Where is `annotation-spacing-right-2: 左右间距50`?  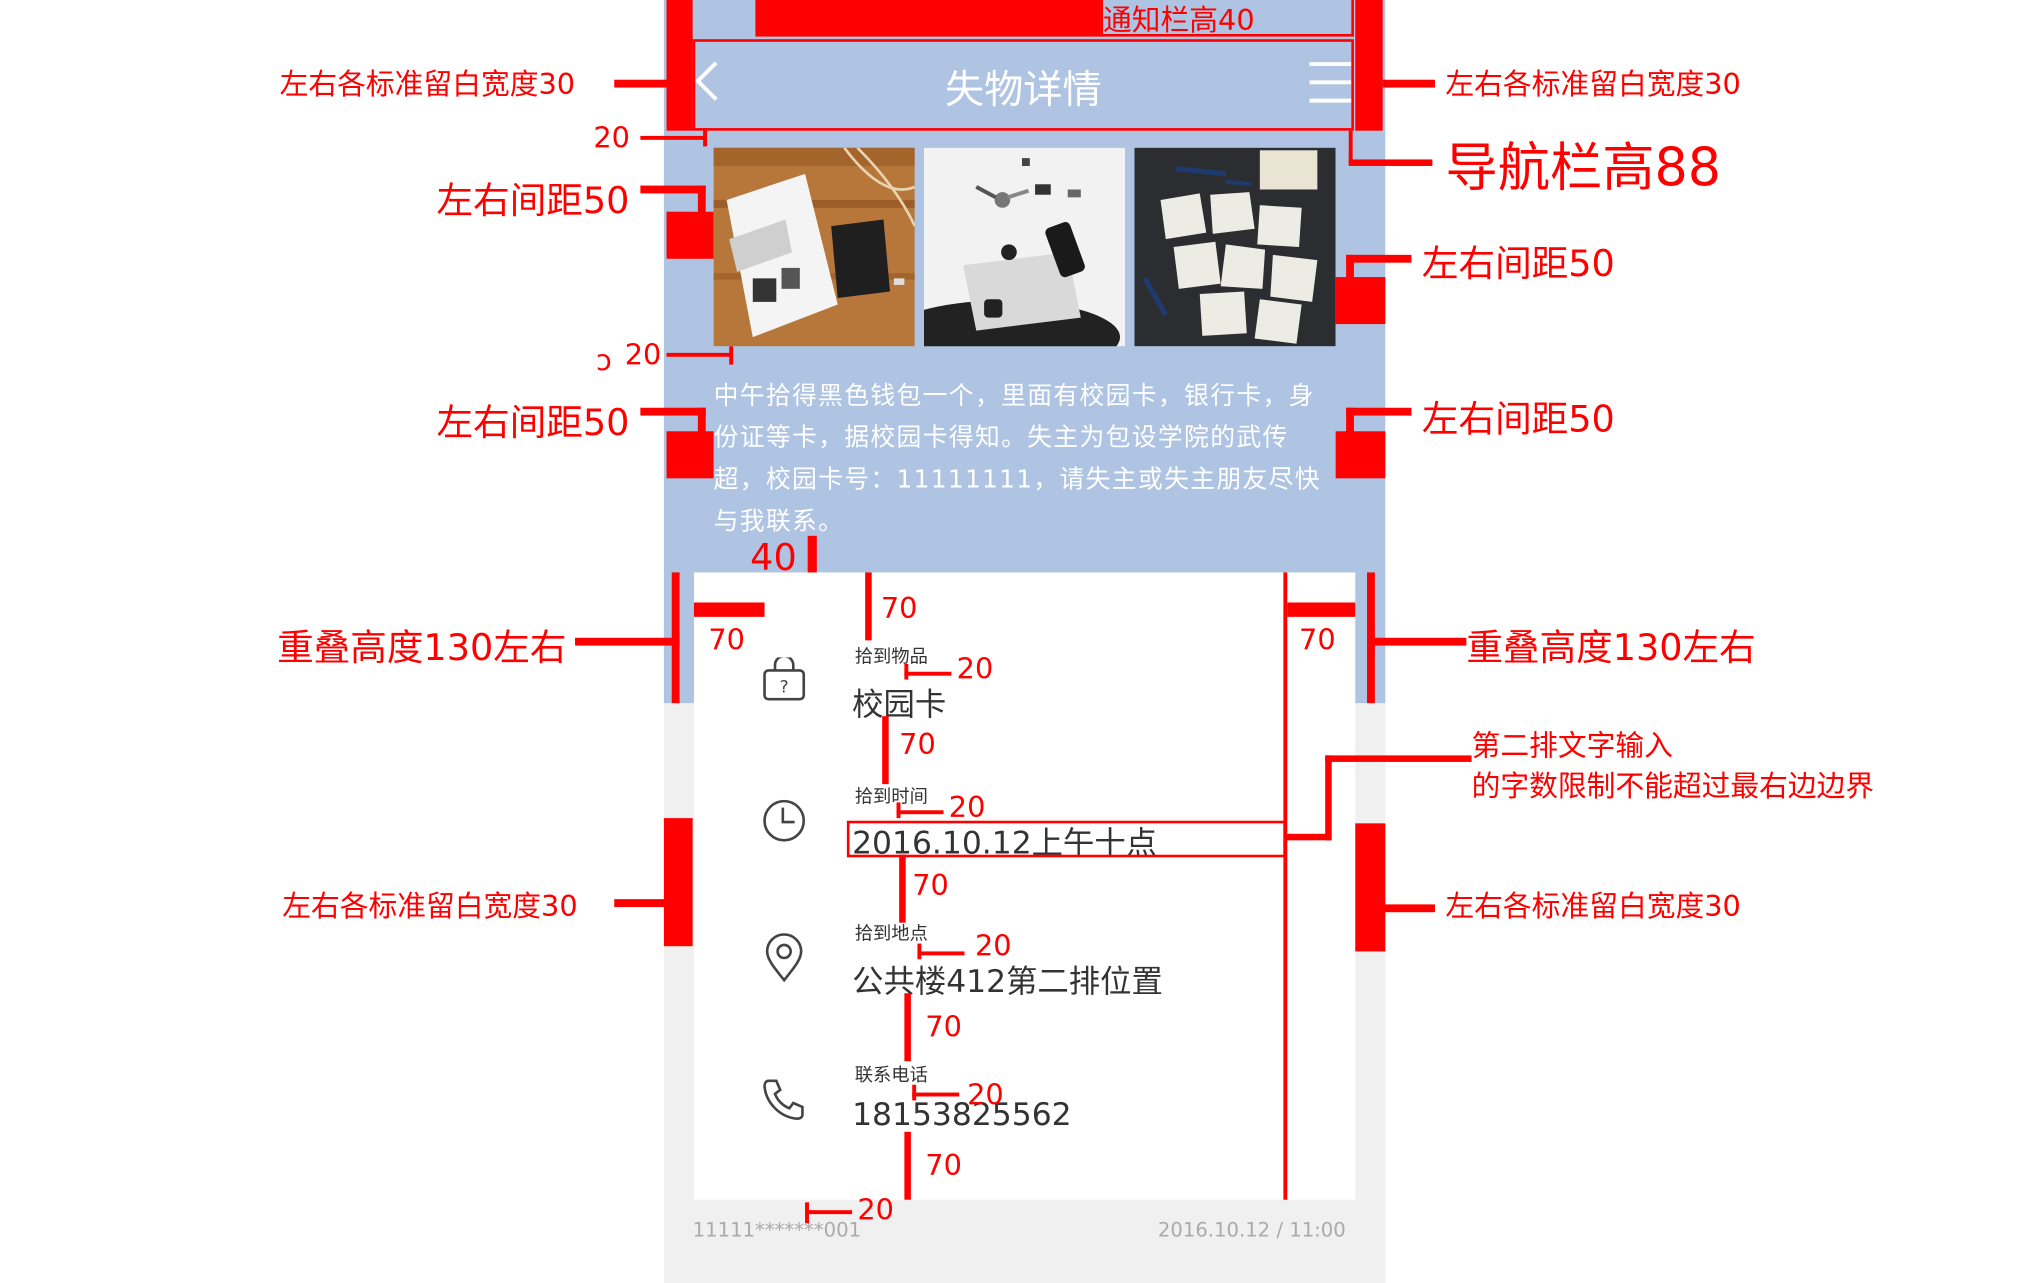
annotation-spacing-right-2: 左右间距50 is located at coordinates (1518, 419).